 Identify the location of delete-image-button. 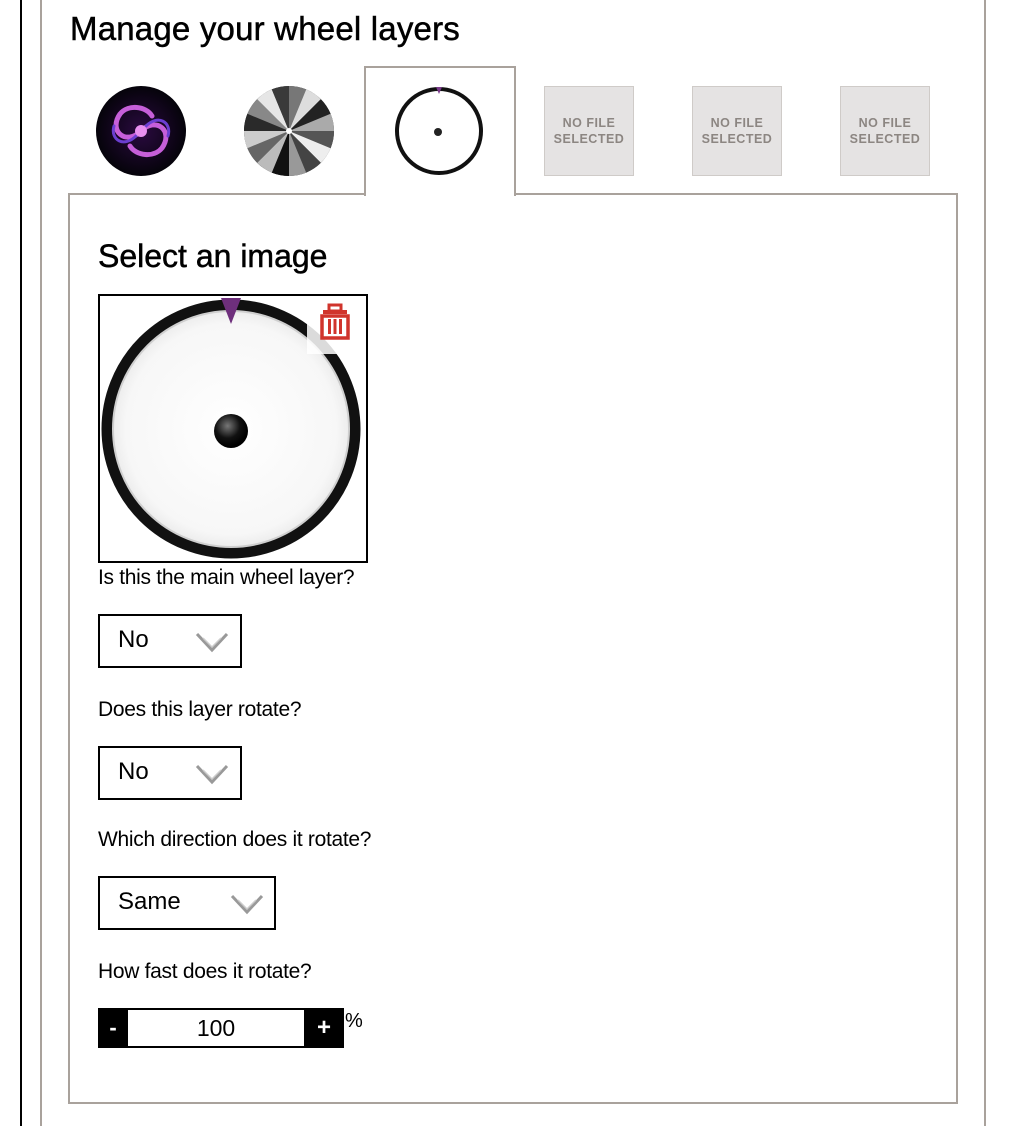
(335, 326).